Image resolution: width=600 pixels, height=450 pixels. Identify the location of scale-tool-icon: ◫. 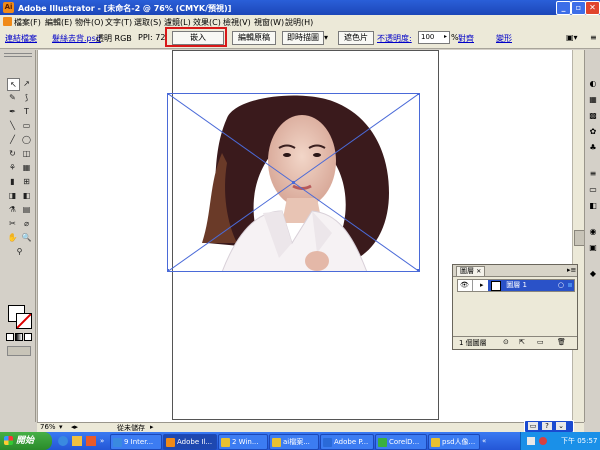
(26, 153).